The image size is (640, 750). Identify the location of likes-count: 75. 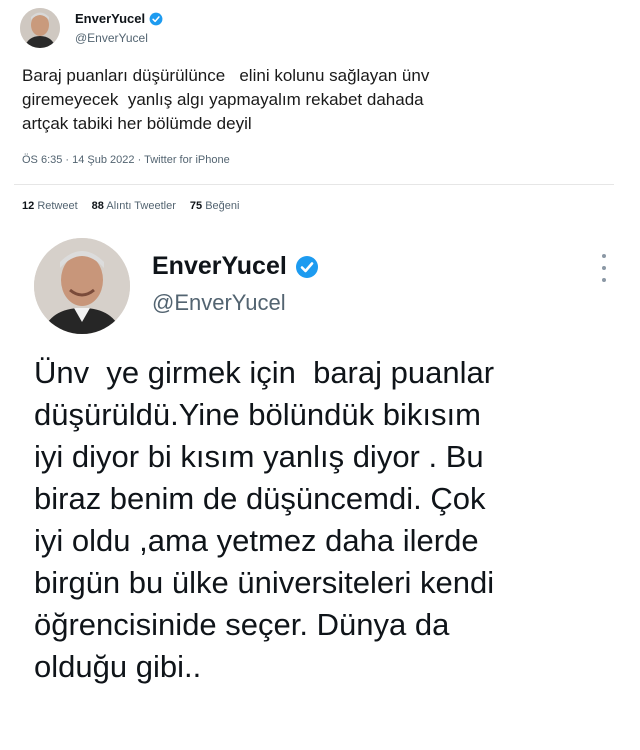
(196, 206).